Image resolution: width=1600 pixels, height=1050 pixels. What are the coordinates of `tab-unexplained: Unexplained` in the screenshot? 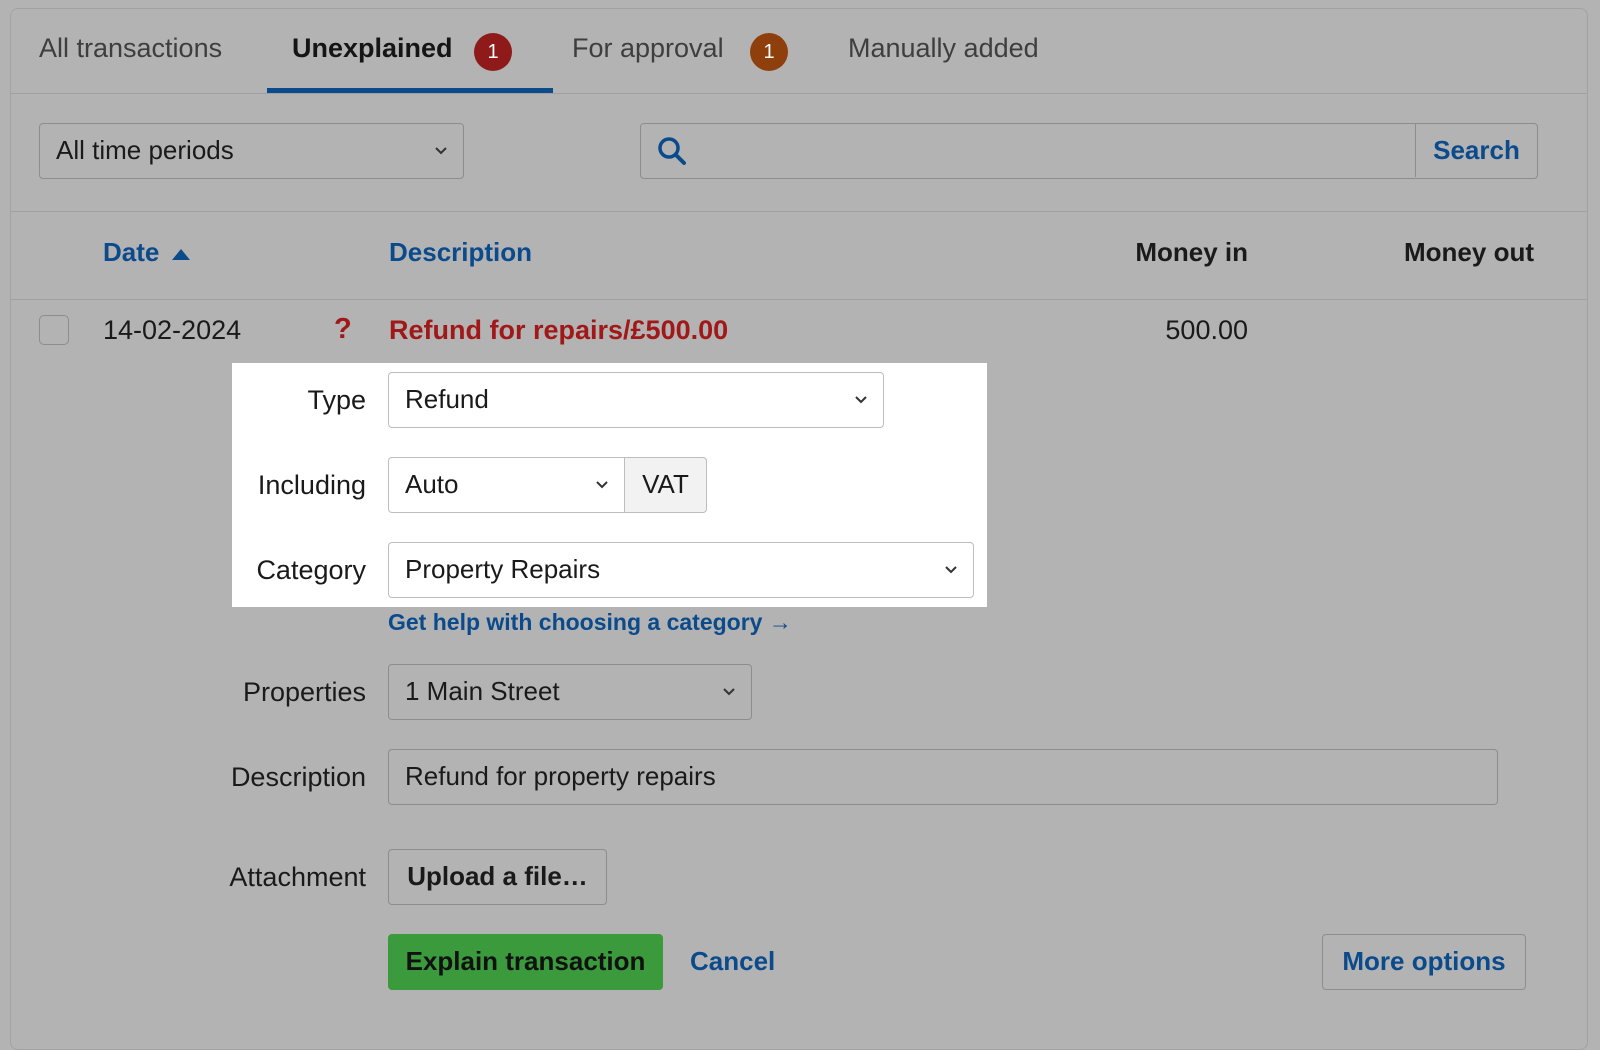 It's located at (372, 48).